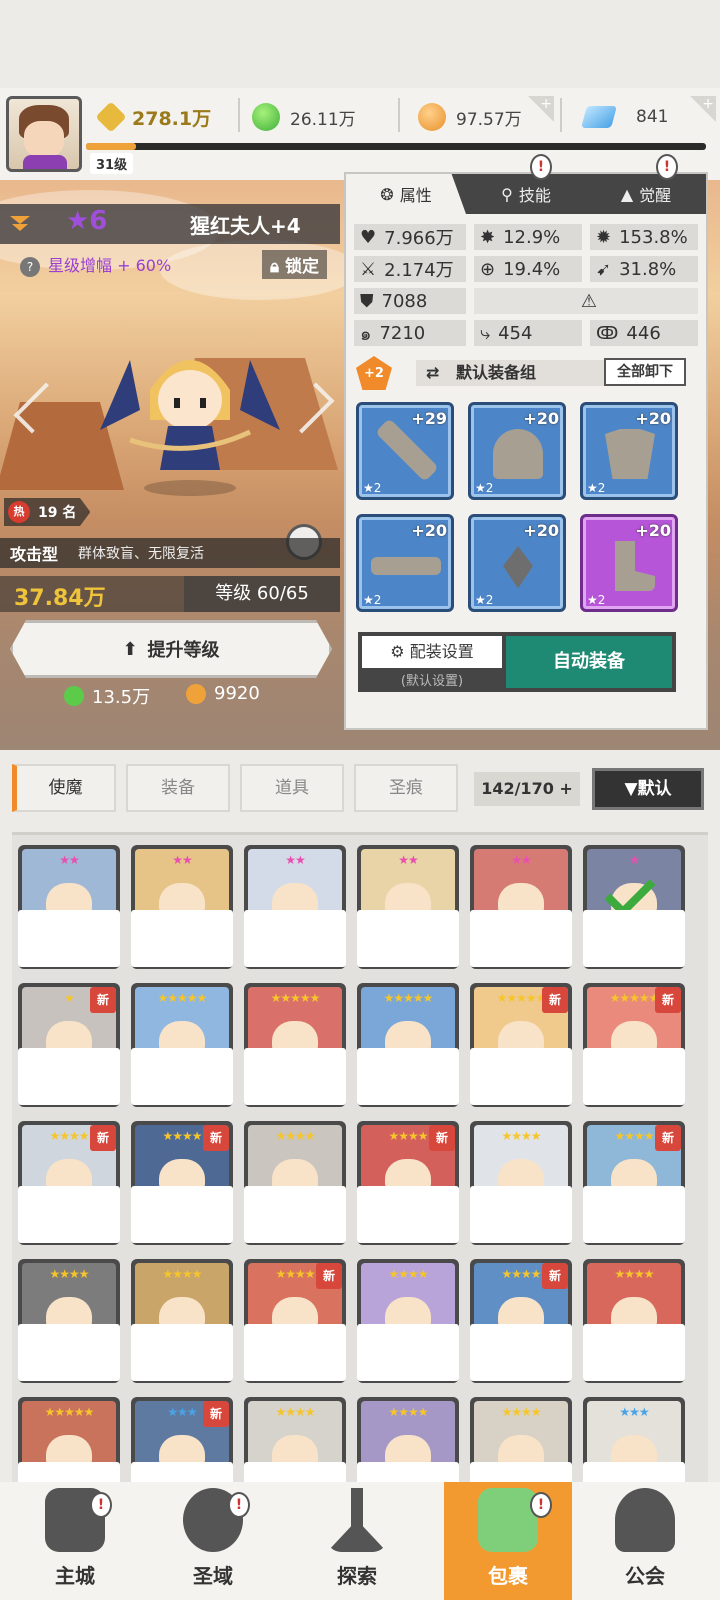 The width and height of the screenshot is (720, 1600). What do you see at coordinates (406, 788) in the screenshot?
I see `tab-stigmata: 圣痕` at bounding box center [406, 788].